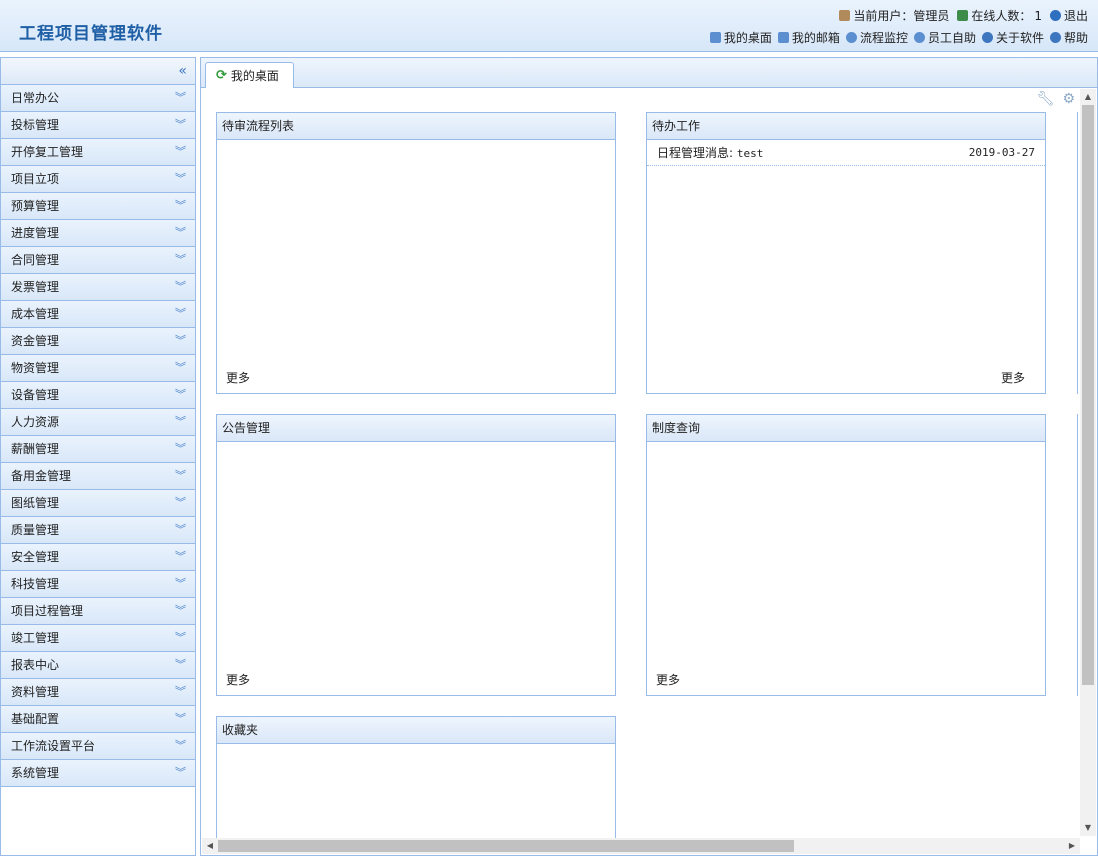  What do you see at coordinates (416, 730) in the screenshot?
I see `portlet-title: 收藏夹` at bounding box center [416, 730].